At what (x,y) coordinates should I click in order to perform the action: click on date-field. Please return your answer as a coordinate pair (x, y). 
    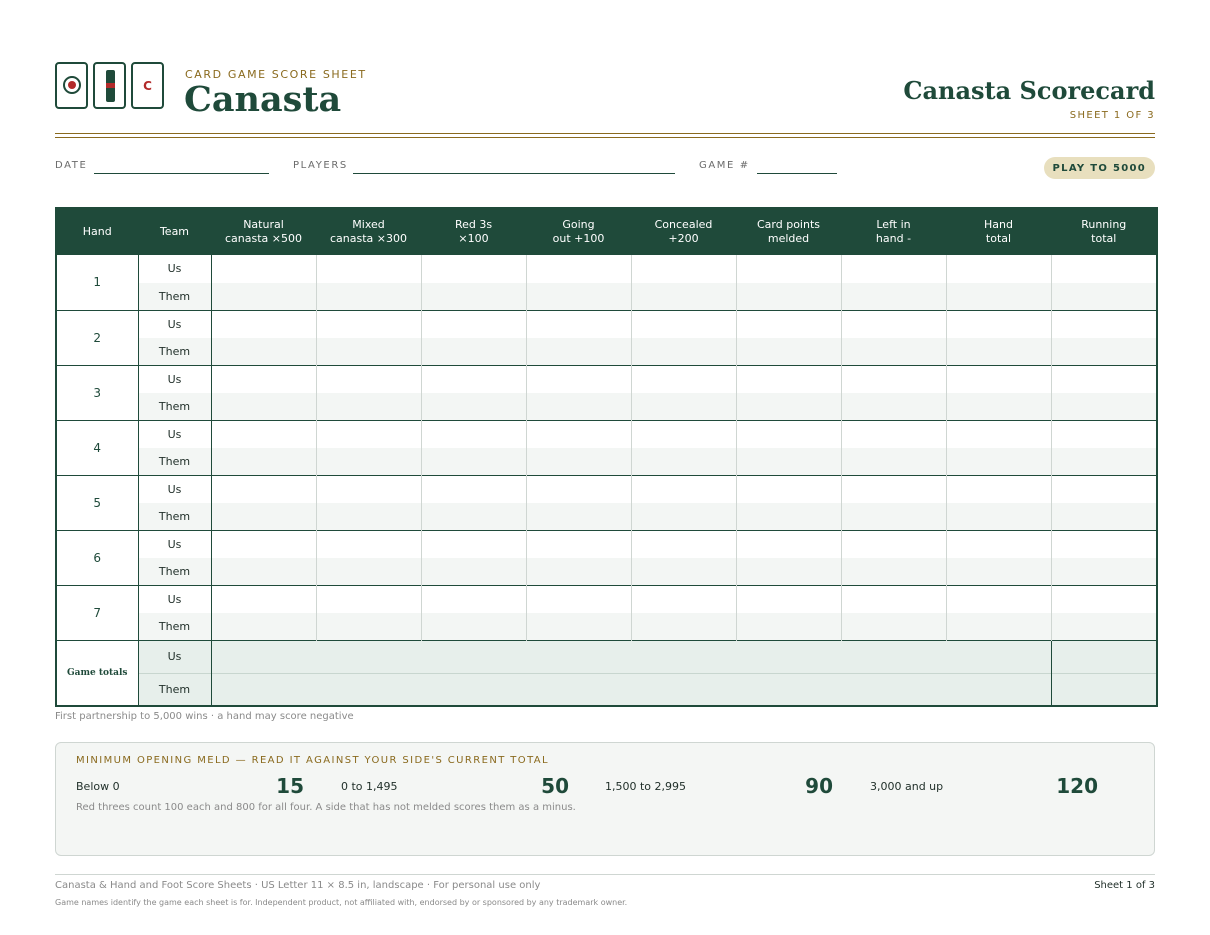
    Looking at the image, I should click on (181, 173).